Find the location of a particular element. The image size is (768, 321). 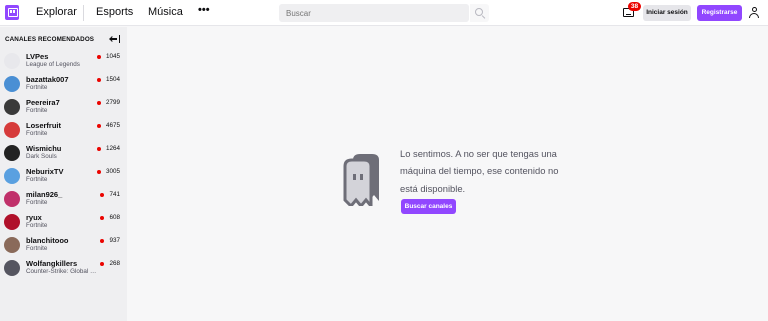

twitch-logo-icon is located at coordinates (12, 12).